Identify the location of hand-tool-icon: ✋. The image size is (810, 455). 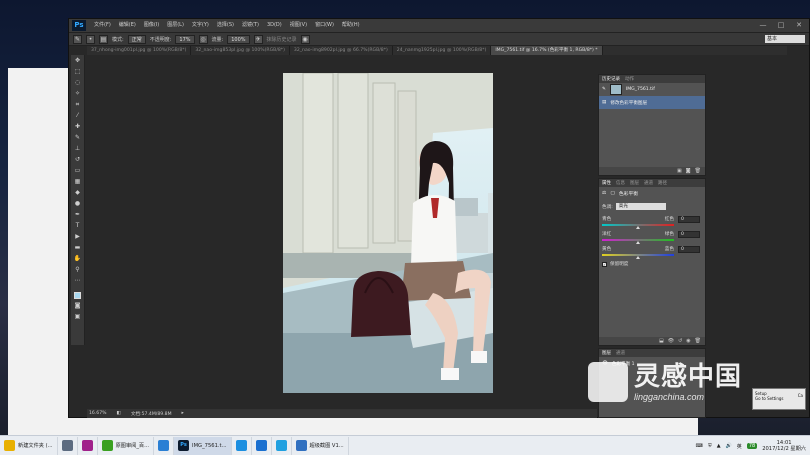
(77, 259).